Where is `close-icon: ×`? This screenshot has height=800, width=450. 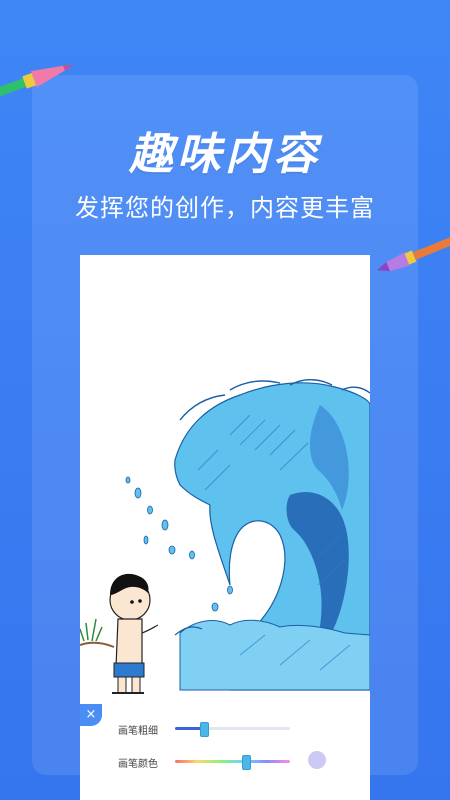 close-icon: × is located at coordinates (91, 714).